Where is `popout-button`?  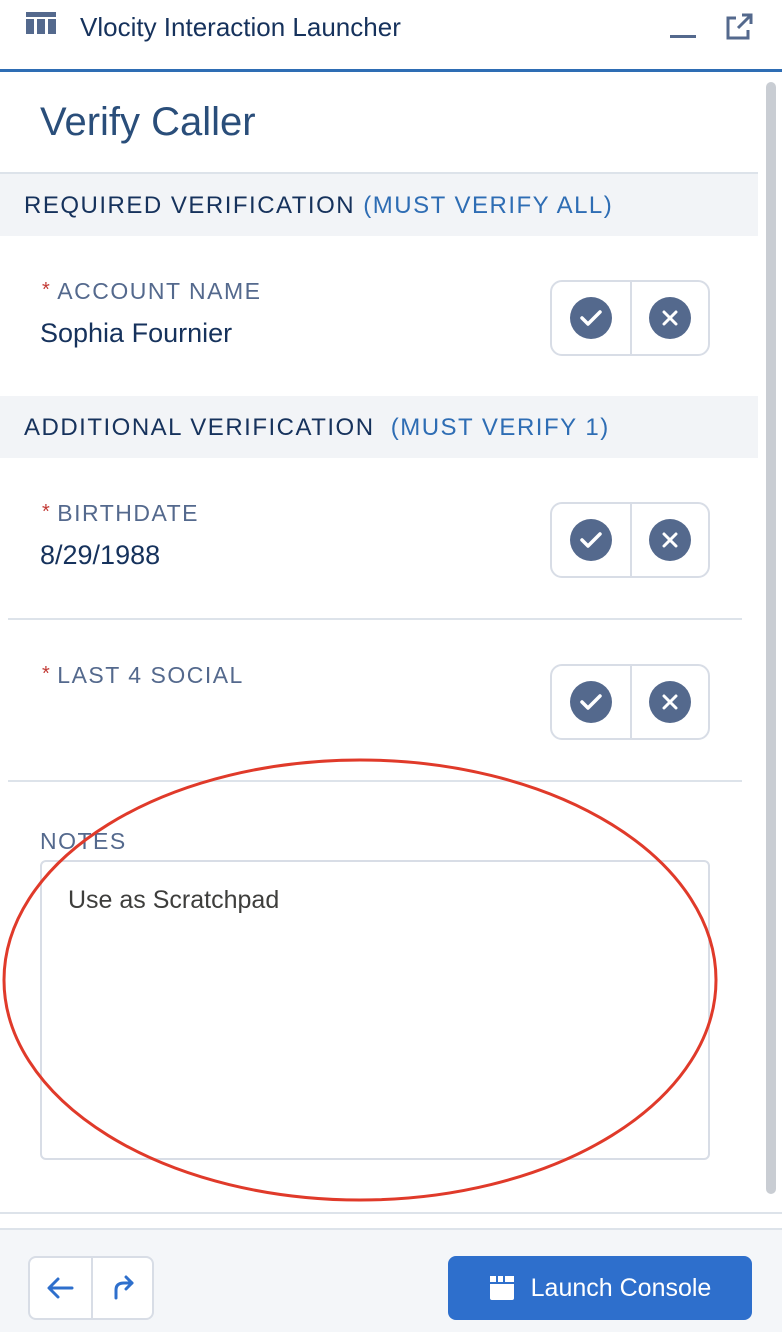
popout-button is located at coordinates (740, 27).